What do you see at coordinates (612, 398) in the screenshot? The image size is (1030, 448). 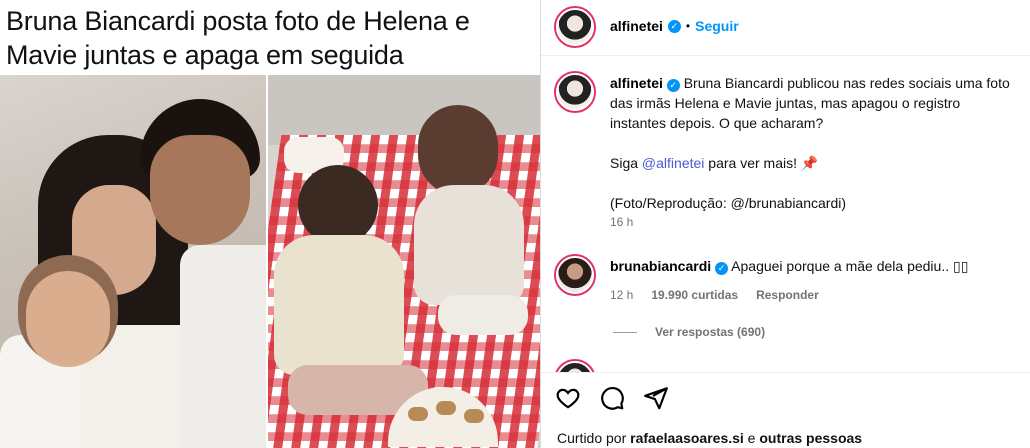 I see `comment-icon` at bounding box center [612, 398].